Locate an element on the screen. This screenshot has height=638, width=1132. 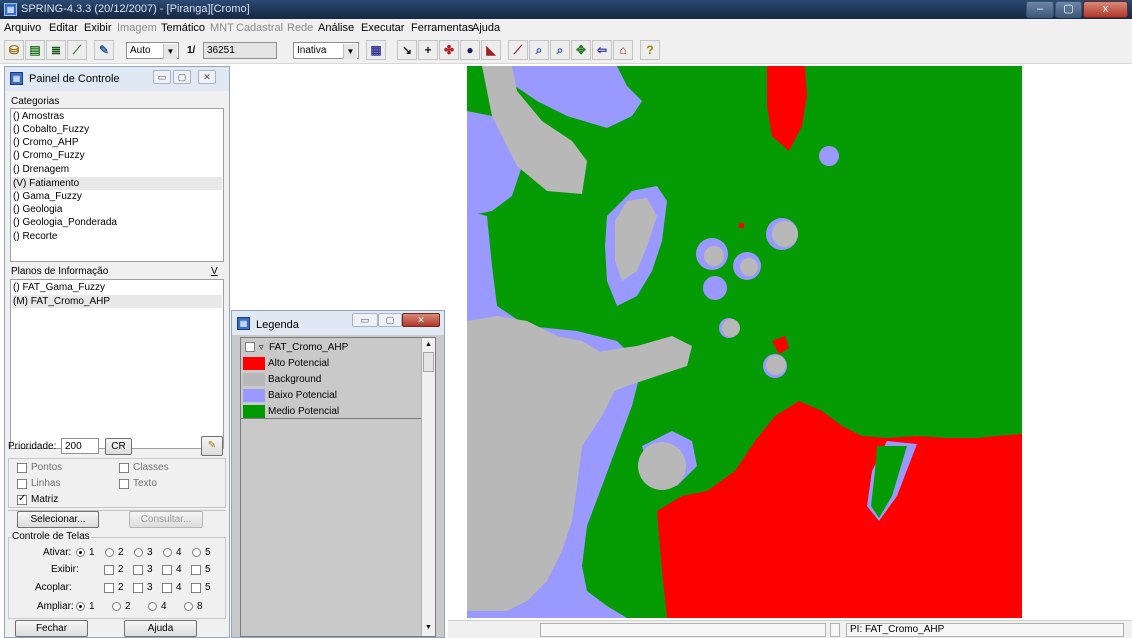
info-icon: ● is located at coordinates (470, 50).